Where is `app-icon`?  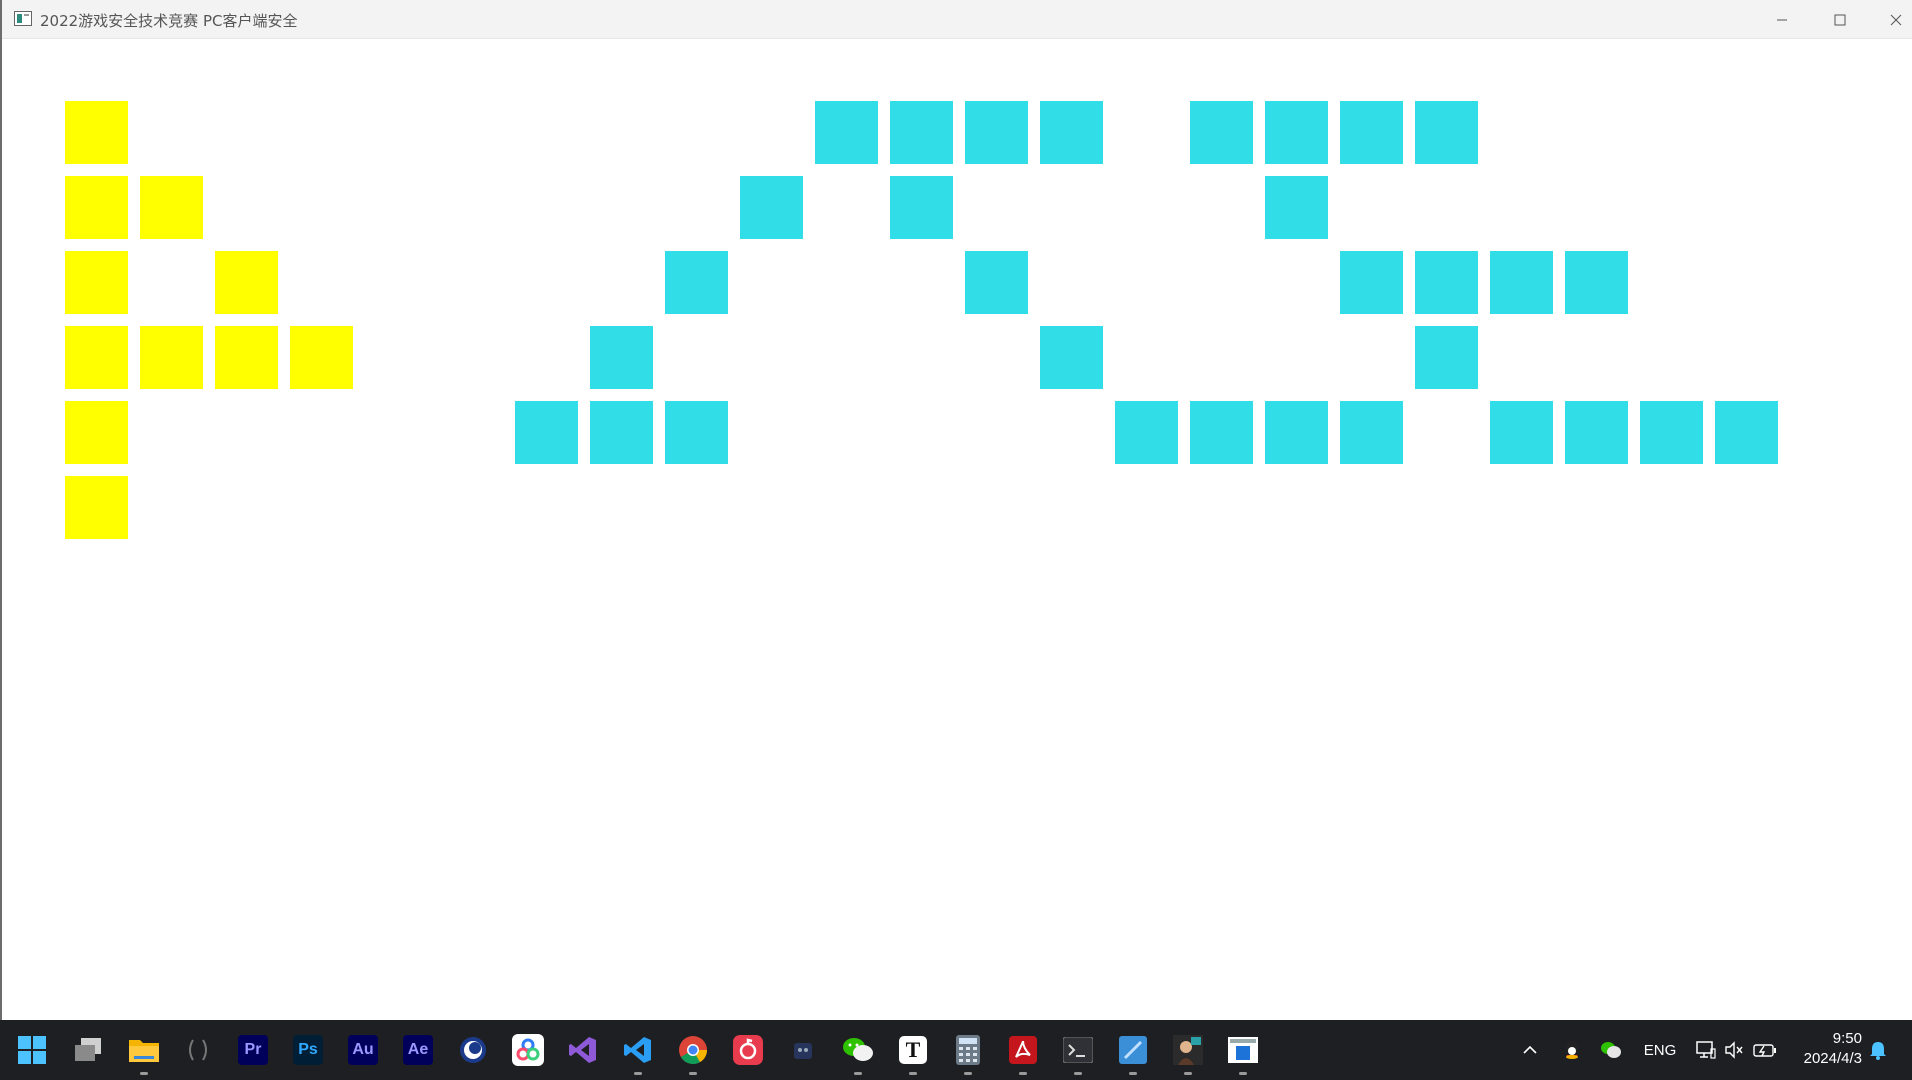
app-icon is located at coordinates (198, 1050).